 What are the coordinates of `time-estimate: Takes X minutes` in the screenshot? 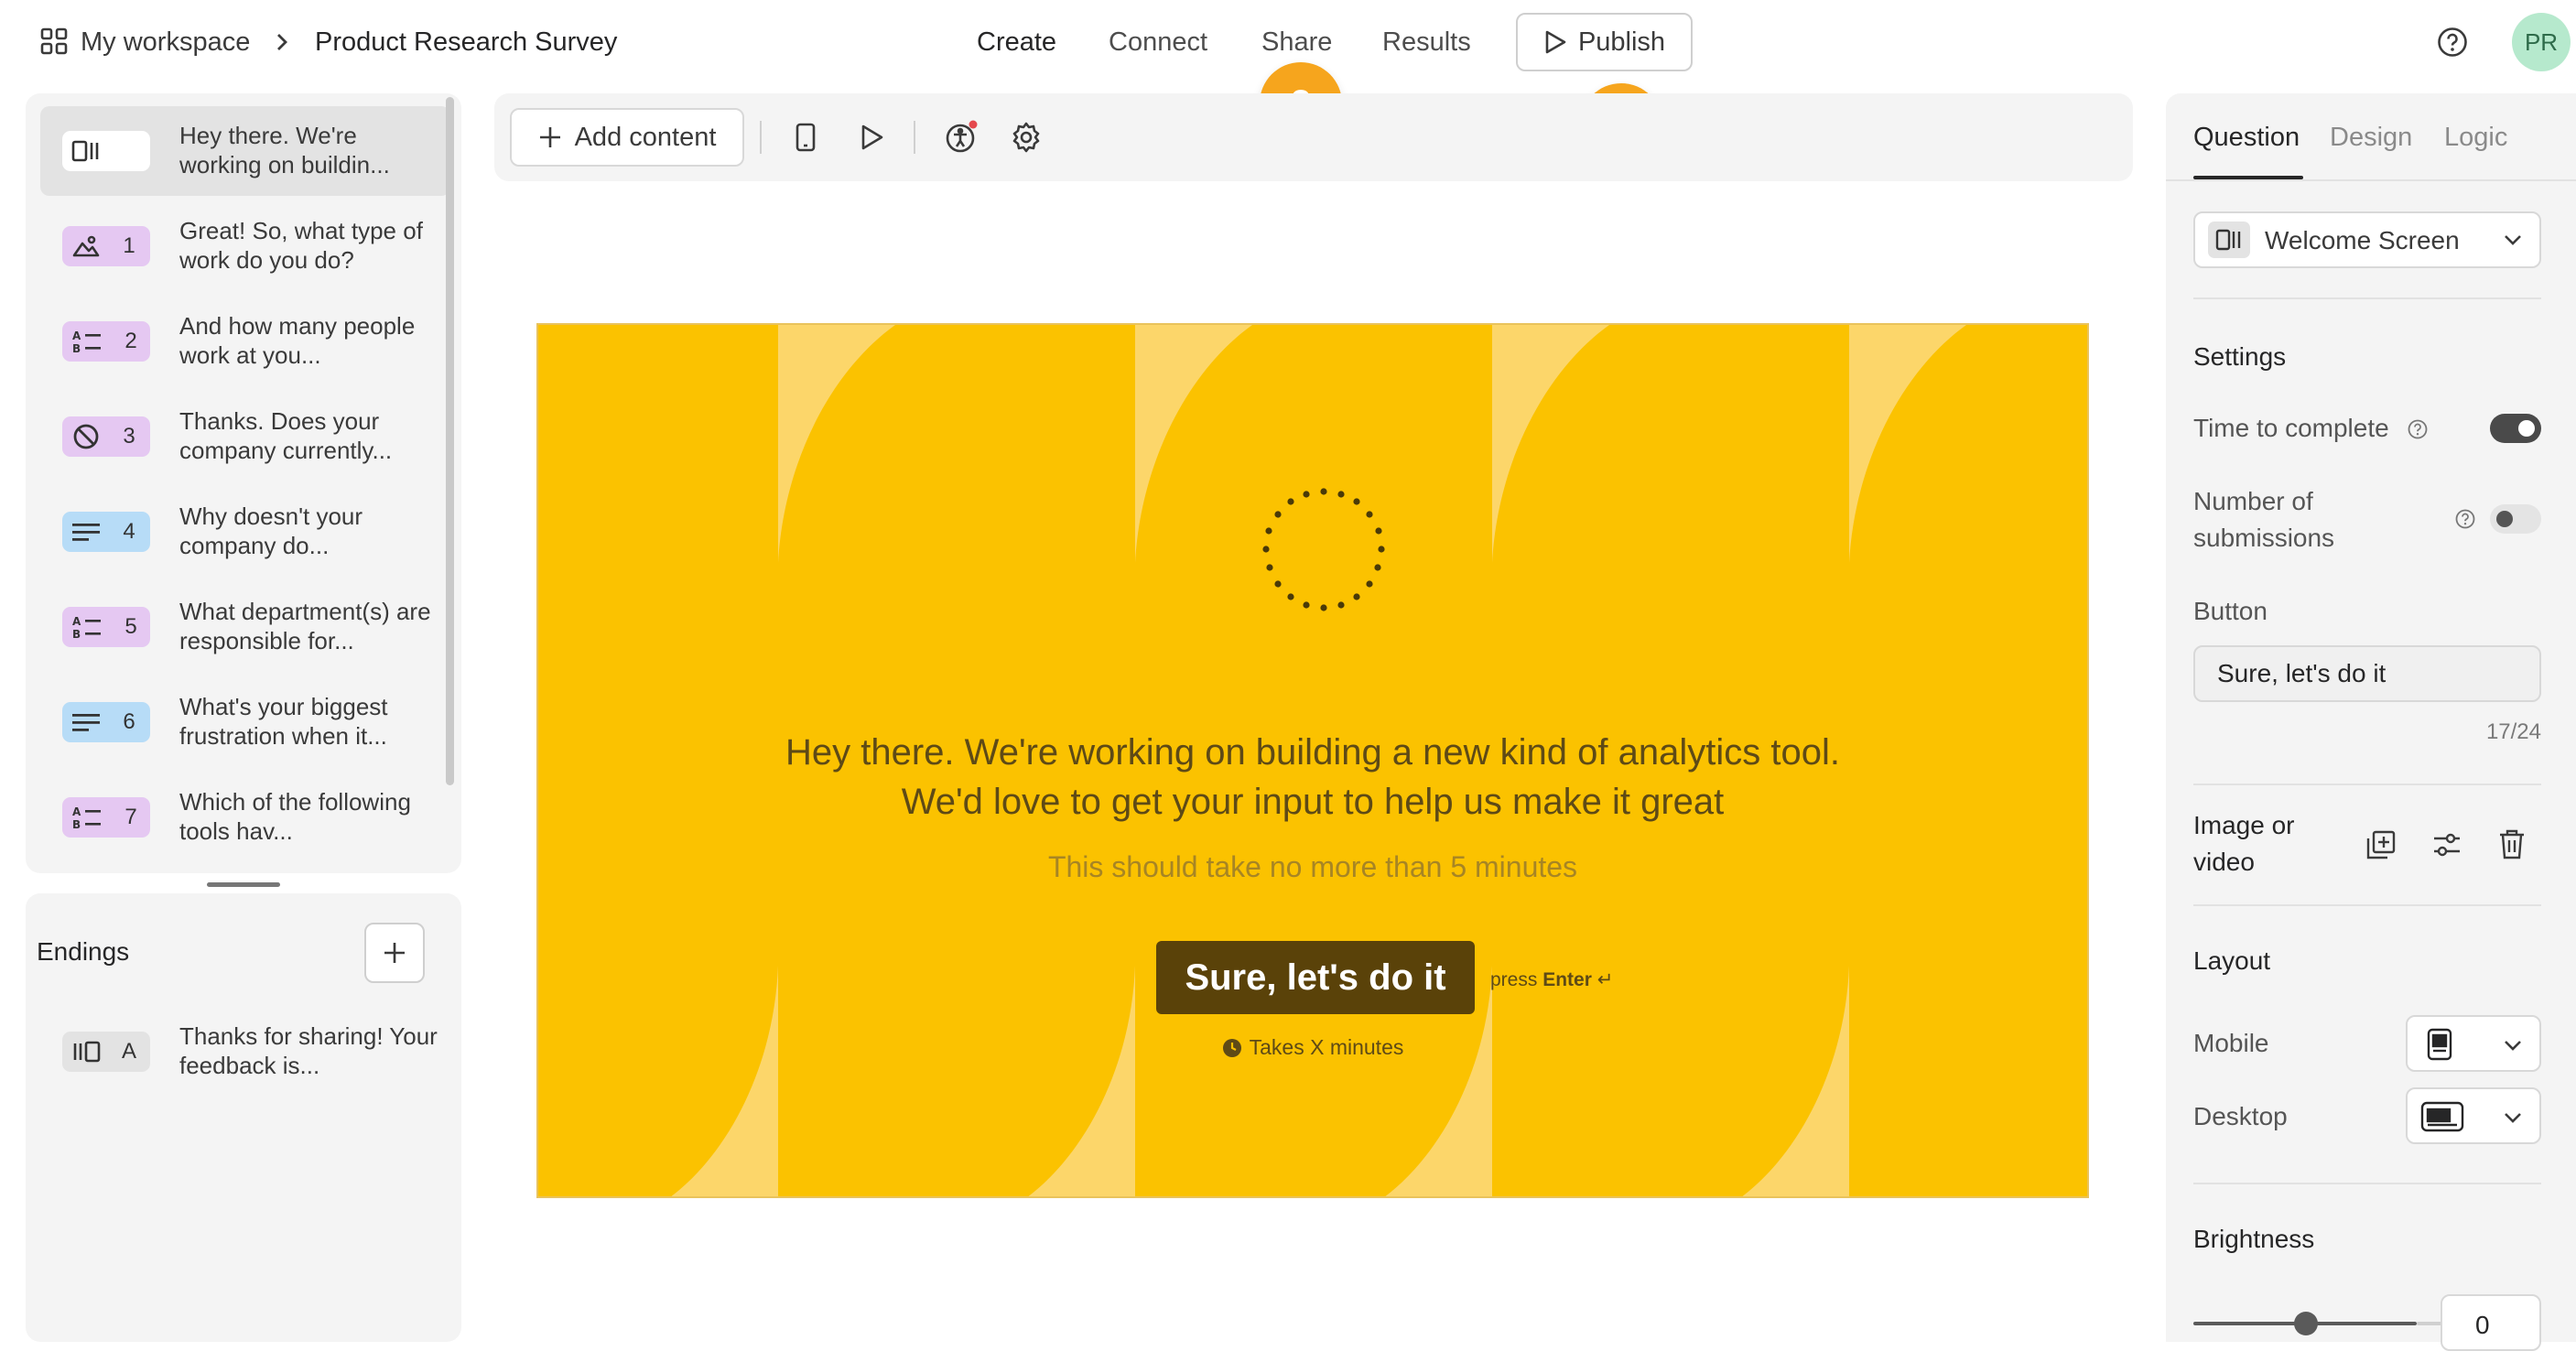 It's located at (1312, 1047).